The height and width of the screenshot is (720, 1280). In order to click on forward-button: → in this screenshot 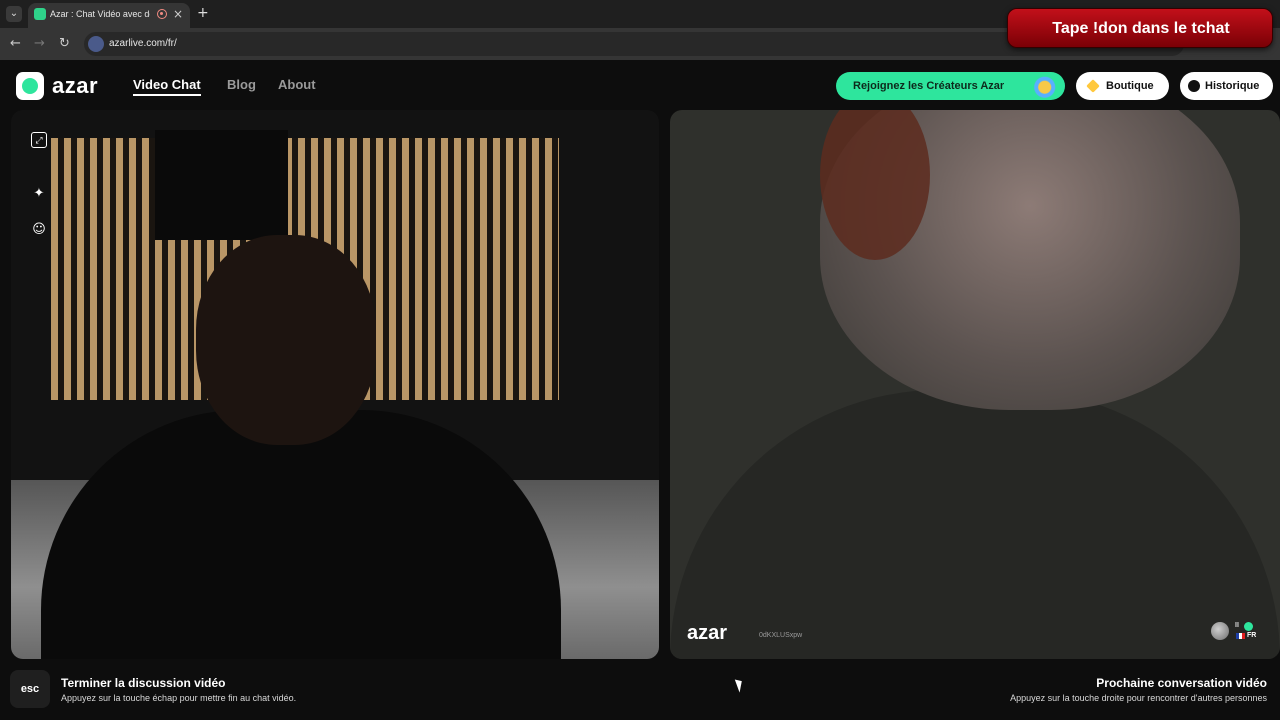, I will do `click(39, 43)`.